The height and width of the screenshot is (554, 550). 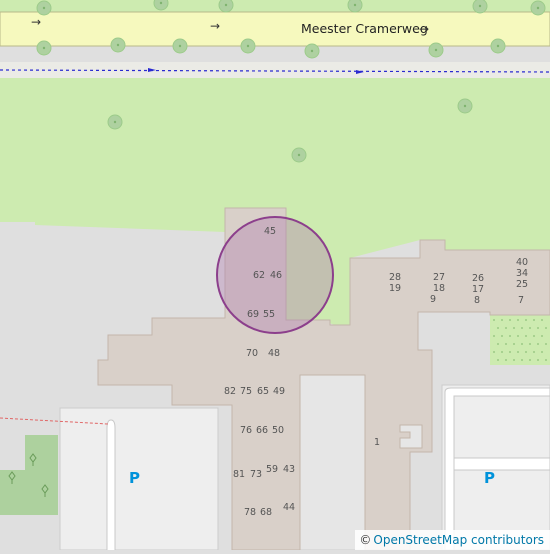 I want to click on house-number: 76, so click(x=246, y=430).